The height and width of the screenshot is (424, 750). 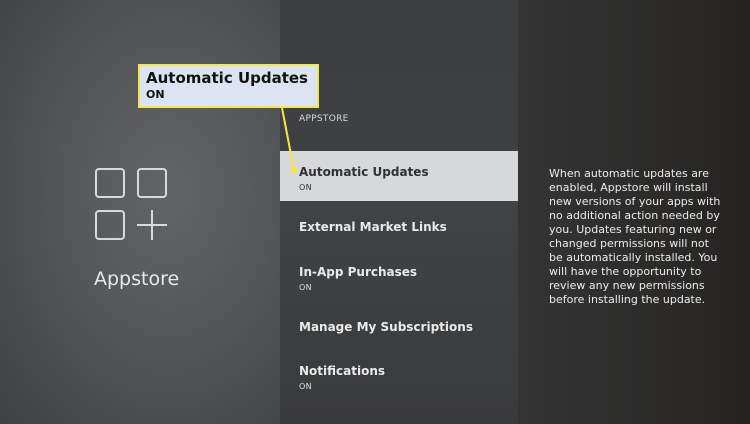 I want to click on callout-annotation: Automatic Updates ON, so click(x=228, y=86).